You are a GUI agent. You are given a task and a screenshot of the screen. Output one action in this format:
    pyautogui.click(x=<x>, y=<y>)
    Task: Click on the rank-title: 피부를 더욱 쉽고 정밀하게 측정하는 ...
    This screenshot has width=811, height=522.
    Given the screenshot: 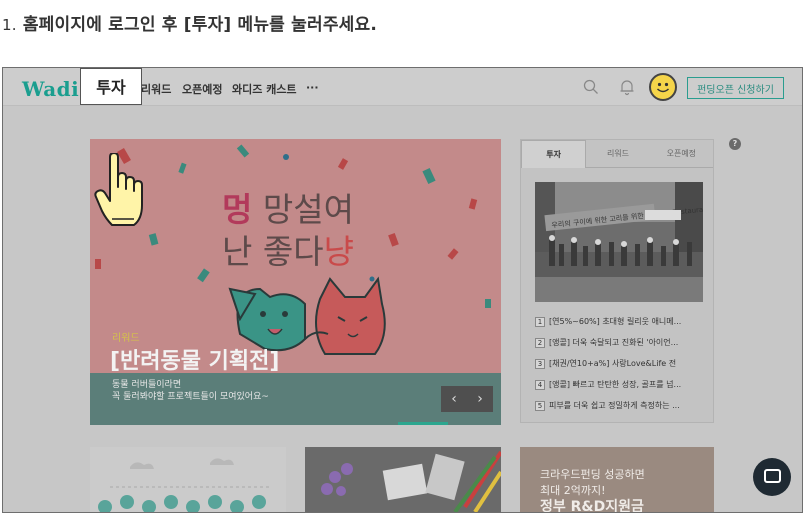 What is the action you would take?
    pyautogui.click(x=614, y=405)
    